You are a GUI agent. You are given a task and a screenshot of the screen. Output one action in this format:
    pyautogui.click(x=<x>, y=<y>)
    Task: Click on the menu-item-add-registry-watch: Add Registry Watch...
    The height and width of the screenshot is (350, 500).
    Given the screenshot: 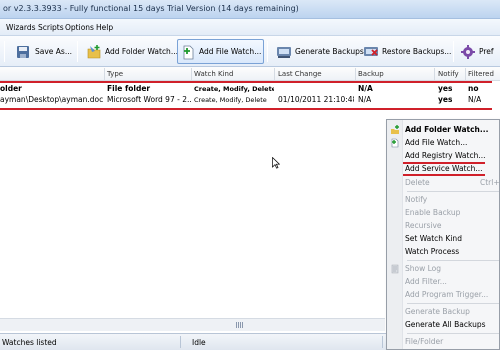 What is the action you would take?
    pyautogui.click(x=443, y=156)
    